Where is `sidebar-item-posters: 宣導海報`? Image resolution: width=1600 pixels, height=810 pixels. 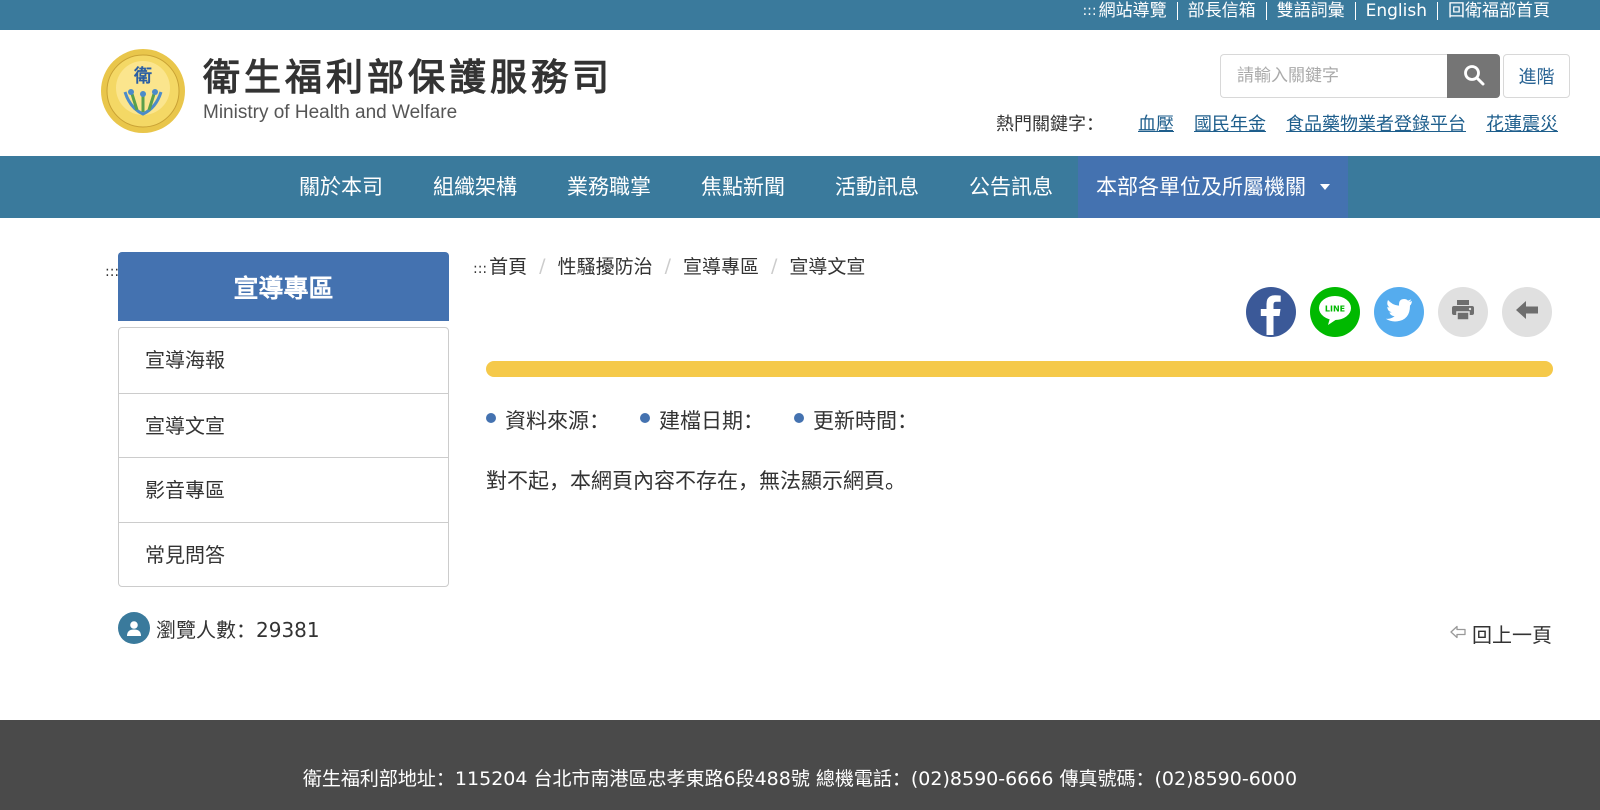
sidebar-item-posters: 宣導海報 is located at coordinates (283, 360).